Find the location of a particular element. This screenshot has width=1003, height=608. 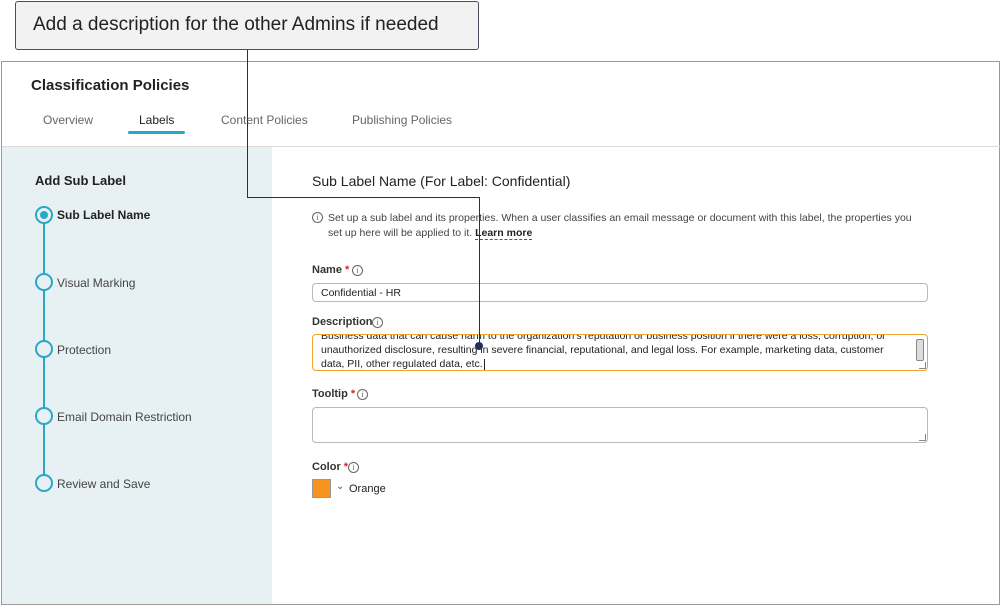

step-protection: Protection is located at coordinates (84, 350).